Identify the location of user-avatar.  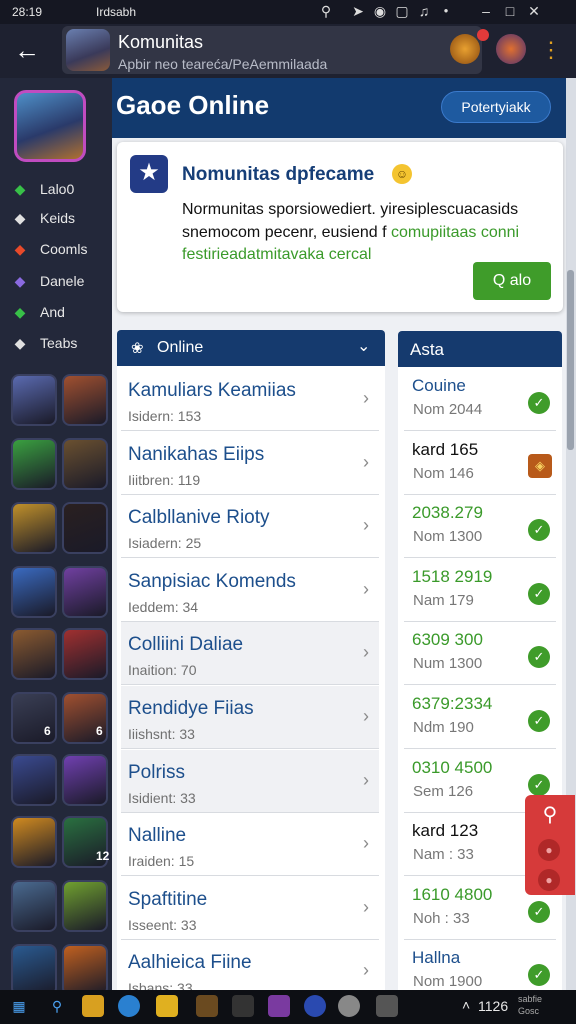
(465, 49).